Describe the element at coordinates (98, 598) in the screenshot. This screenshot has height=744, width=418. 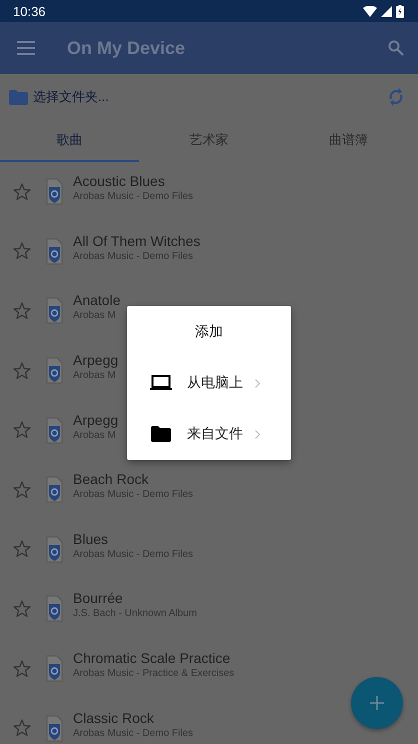
I see `song-title: Bourrée` at that location.